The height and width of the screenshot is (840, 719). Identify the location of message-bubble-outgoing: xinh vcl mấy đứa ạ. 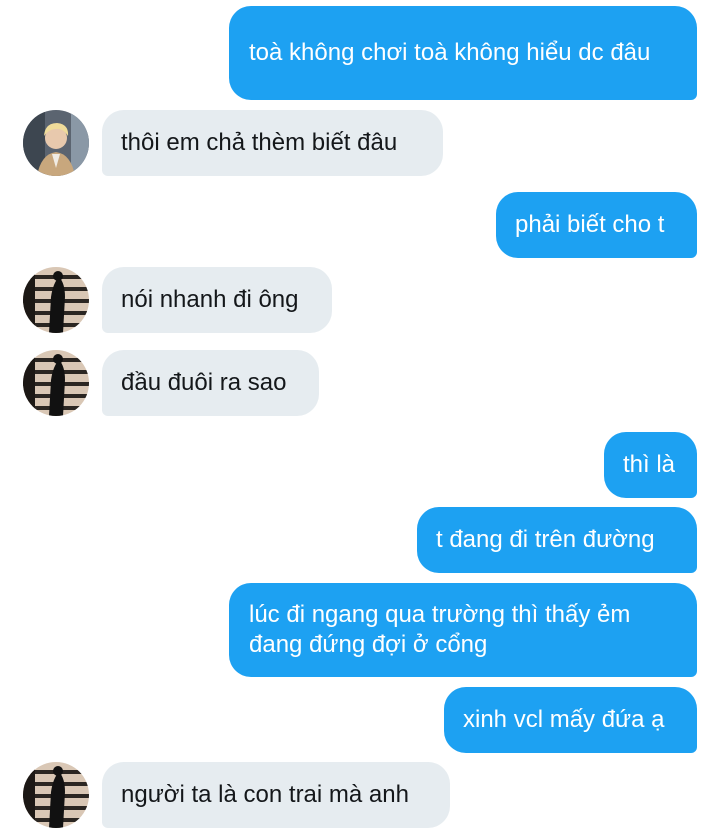
(570, 720).